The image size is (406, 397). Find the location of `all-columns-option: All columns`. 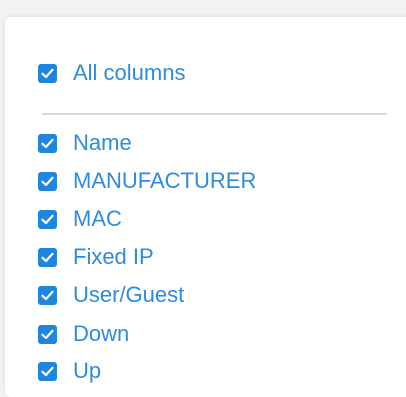

all-columns-option: All columns is located at coordinates (111, 73).